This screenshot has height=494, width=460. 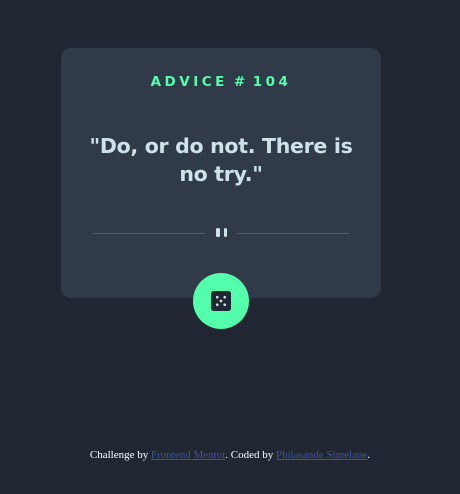 I want to click on attribution-middle: . Coded by, so click(x=249, y=455).